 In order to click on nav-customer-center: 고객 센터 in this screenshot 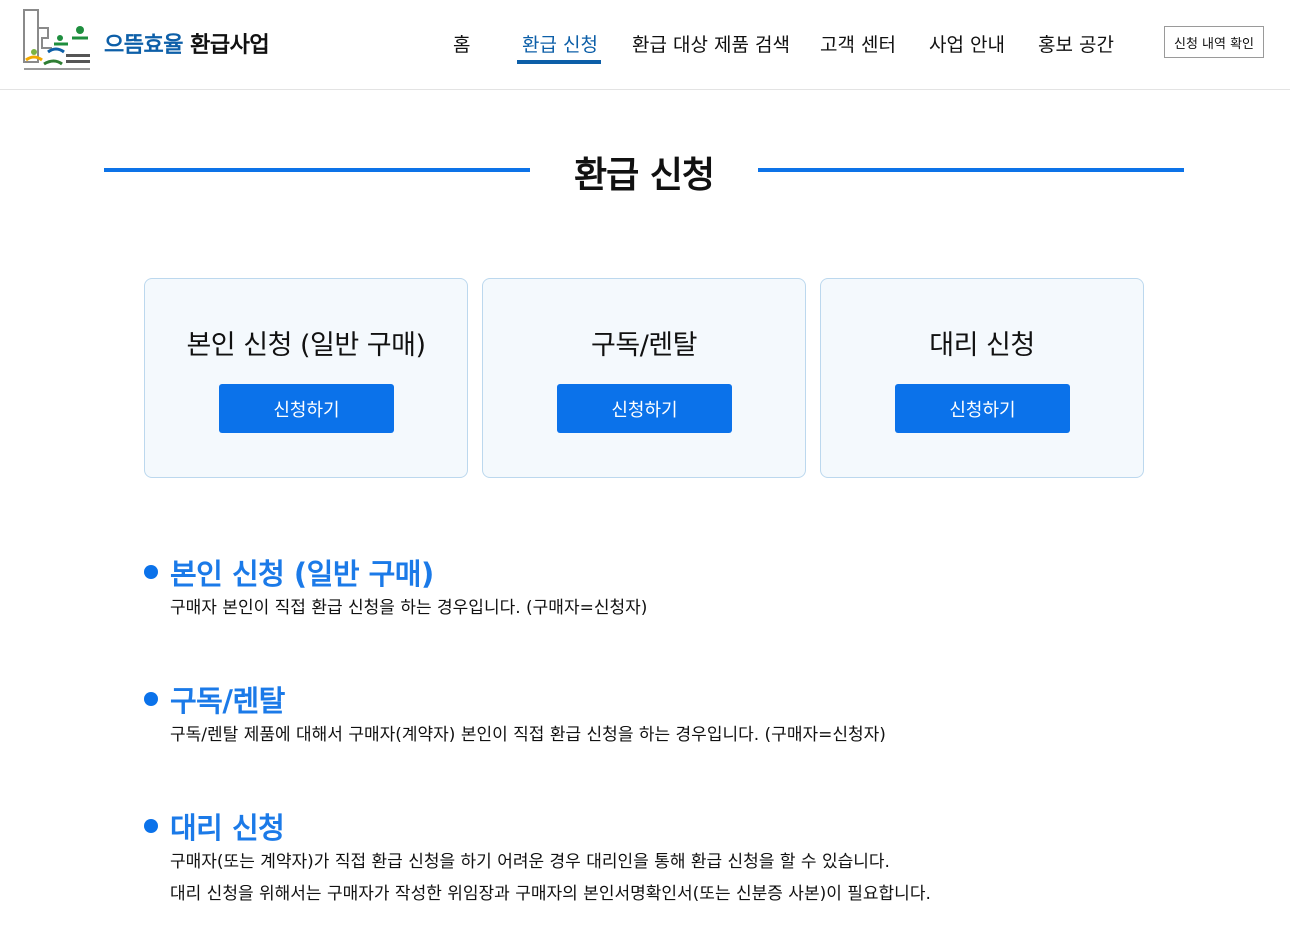, I will do `click(858, 43)`.